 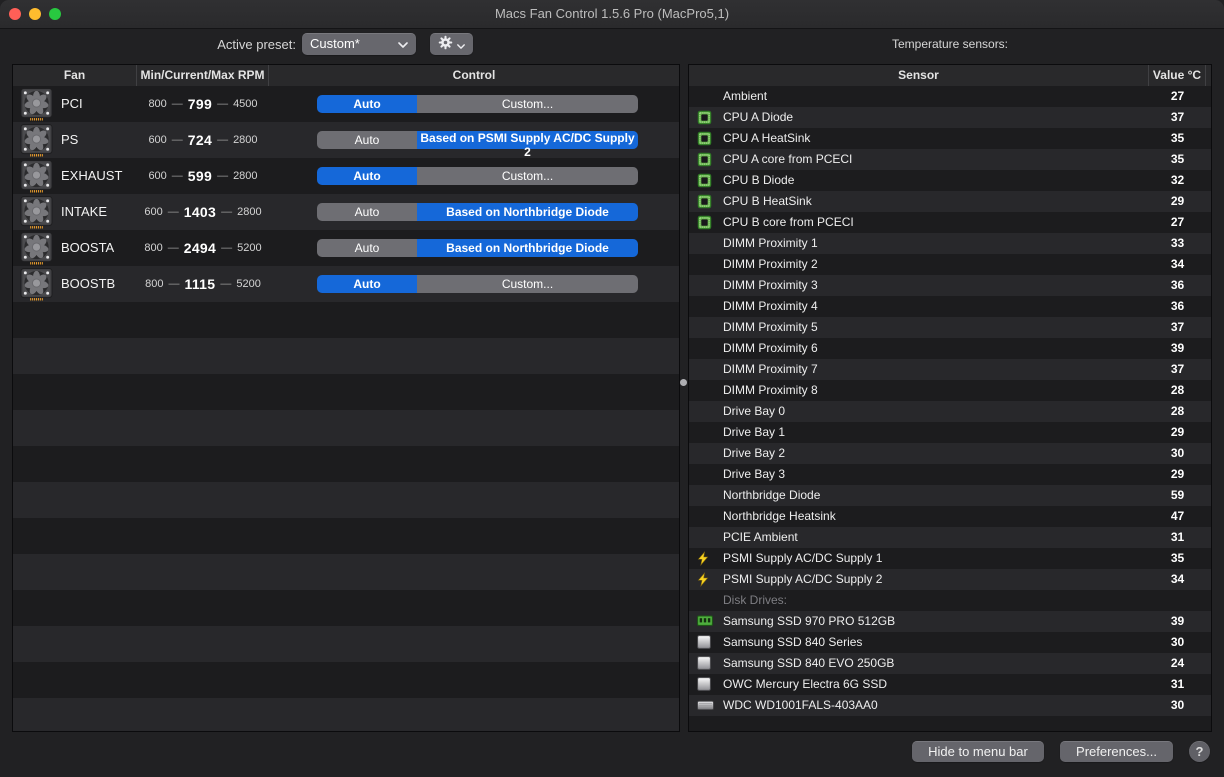 What do you see at coordinates (403, 44) in the screenshot?
I see `chevron-down-icon` at bounding box center [403, 44].